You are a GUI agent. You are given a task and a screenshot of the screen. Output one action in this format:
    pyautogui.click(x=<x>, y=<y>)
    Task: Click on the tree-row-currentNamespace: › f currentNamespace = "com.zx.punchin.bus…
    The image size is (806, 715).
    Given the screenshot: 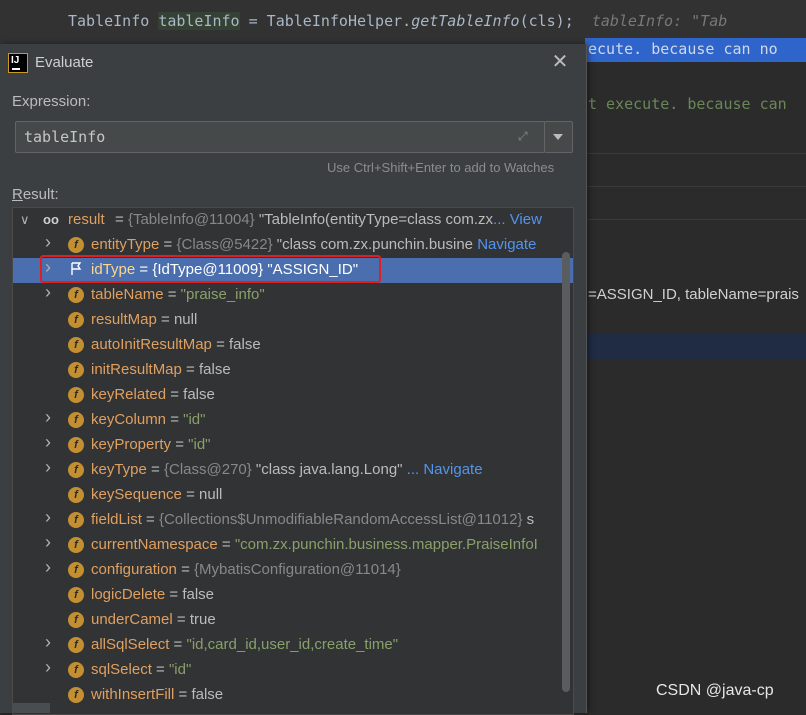 What is the action you would take?
    pyautogui.click(x=293, y=545)
    